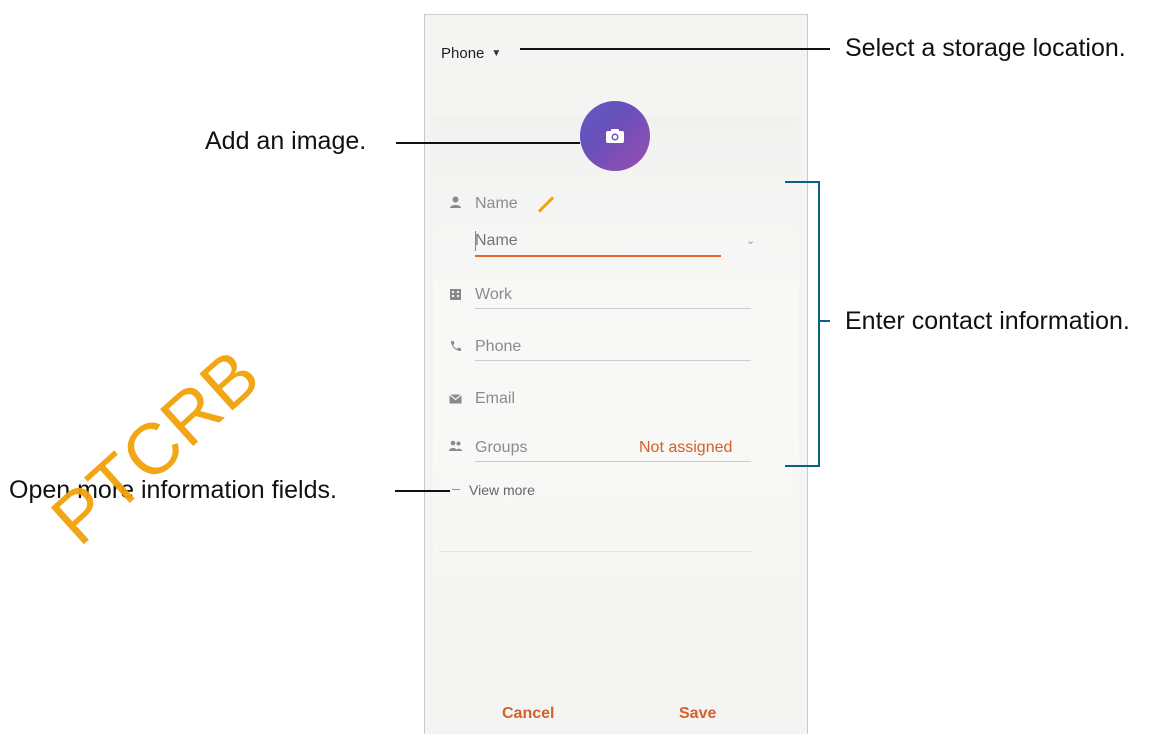 This screenshot has width=1175, height=734. I want to click on chevron-down-icon: ⌄, so click(750, 240).